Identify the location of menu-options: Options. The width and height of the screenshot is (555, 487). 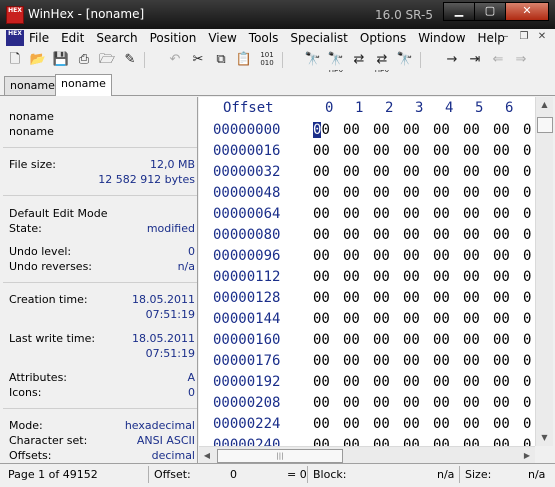
(386, 38).